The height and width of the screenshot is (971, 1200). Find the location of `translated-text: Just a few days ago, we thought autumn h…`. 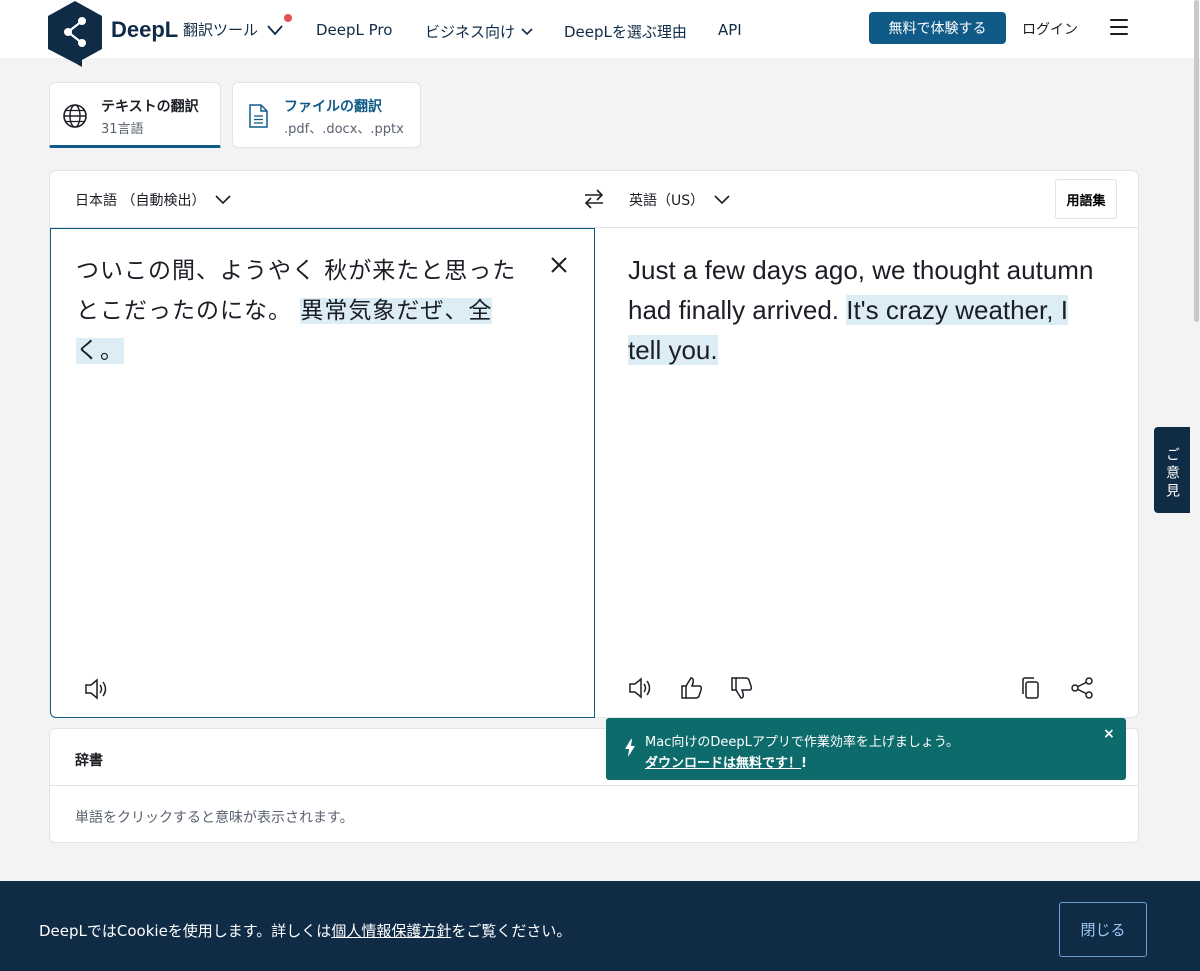

translated-text: Just a few days ago, we thought autumn h… is located at coordinates (868, 310).